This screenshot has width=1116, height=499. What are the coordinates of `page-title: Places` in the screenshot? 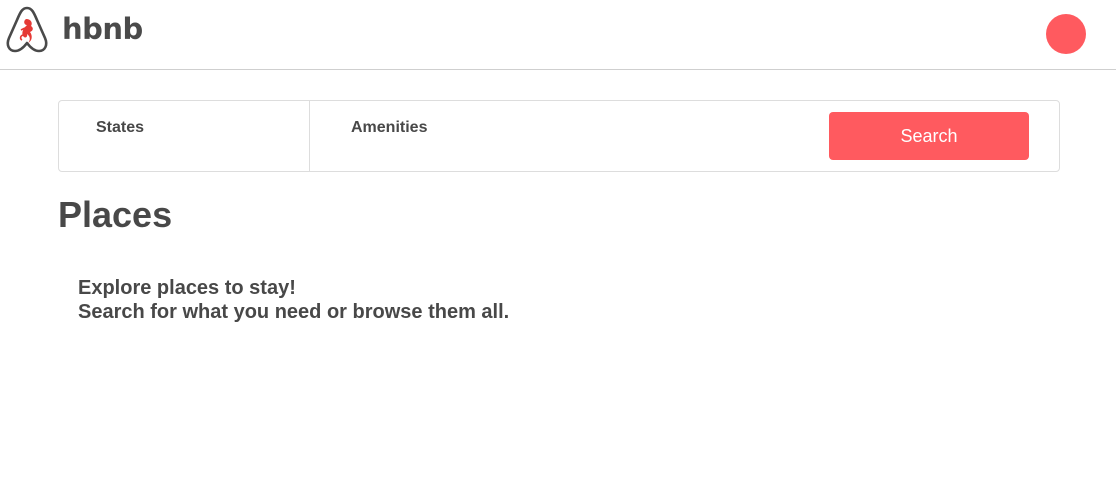 It's located at (115, 214).